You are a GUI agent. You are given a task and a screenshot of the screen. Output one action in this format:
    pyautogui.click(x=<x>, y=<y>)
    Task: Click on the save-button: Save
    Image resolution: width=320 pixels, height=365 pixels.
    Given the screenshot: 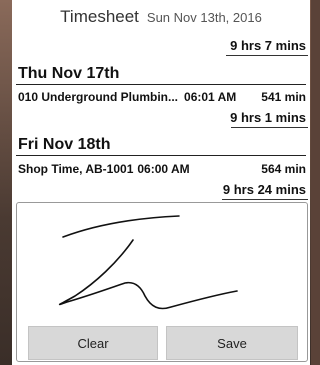 What is the action you would take?
    pyautogui.click(x=232, y=343)
    